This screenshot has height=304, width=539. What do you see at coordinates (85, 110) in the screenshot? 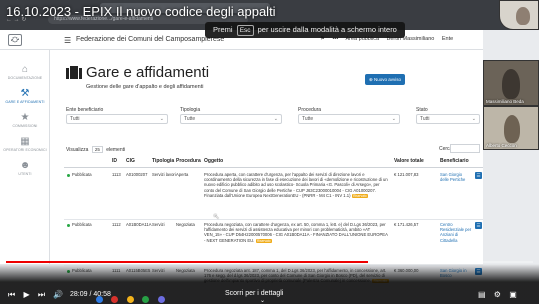
I see `filter-label-ente: Ente beneficiario` at bounding box center [85, 110].